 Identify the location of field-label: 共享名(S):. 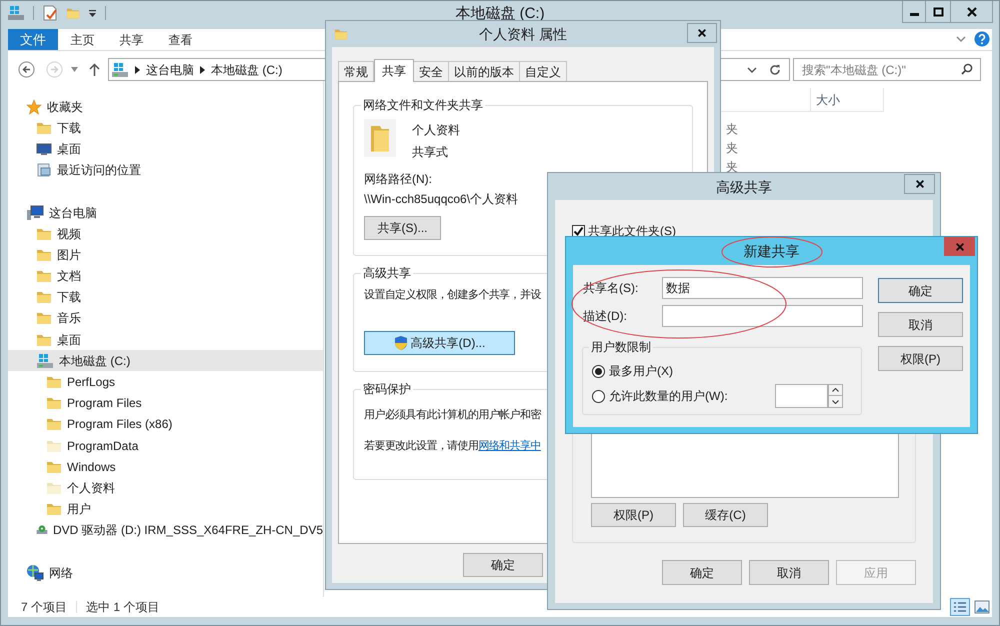
(611, 288).